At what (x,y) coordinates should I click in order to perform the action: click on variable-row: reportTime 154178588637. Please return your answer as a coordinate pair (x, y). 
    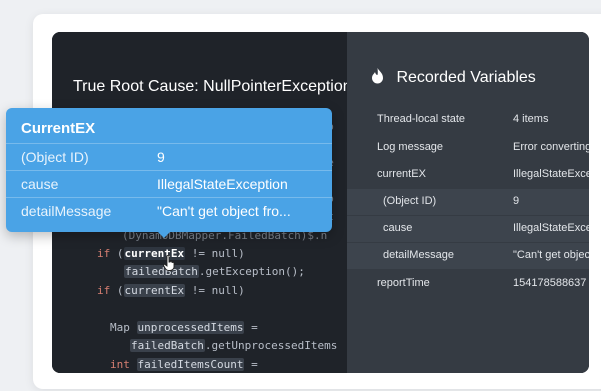
    Looking at the image, I should click on (468, 284).